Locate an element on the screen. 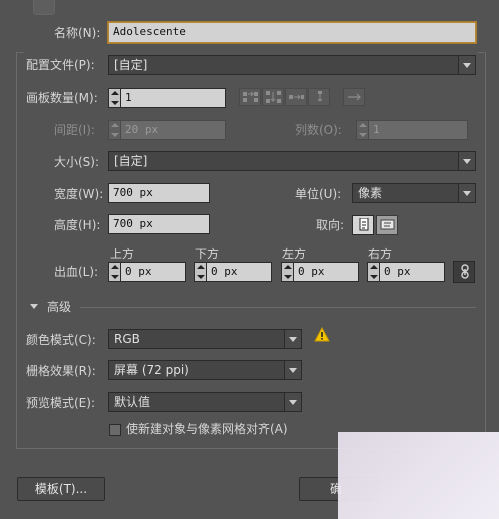 The width and height of the screenshot is (499, 519). bleed-top-stepper: 0 px is located at coordinates (147, 272).